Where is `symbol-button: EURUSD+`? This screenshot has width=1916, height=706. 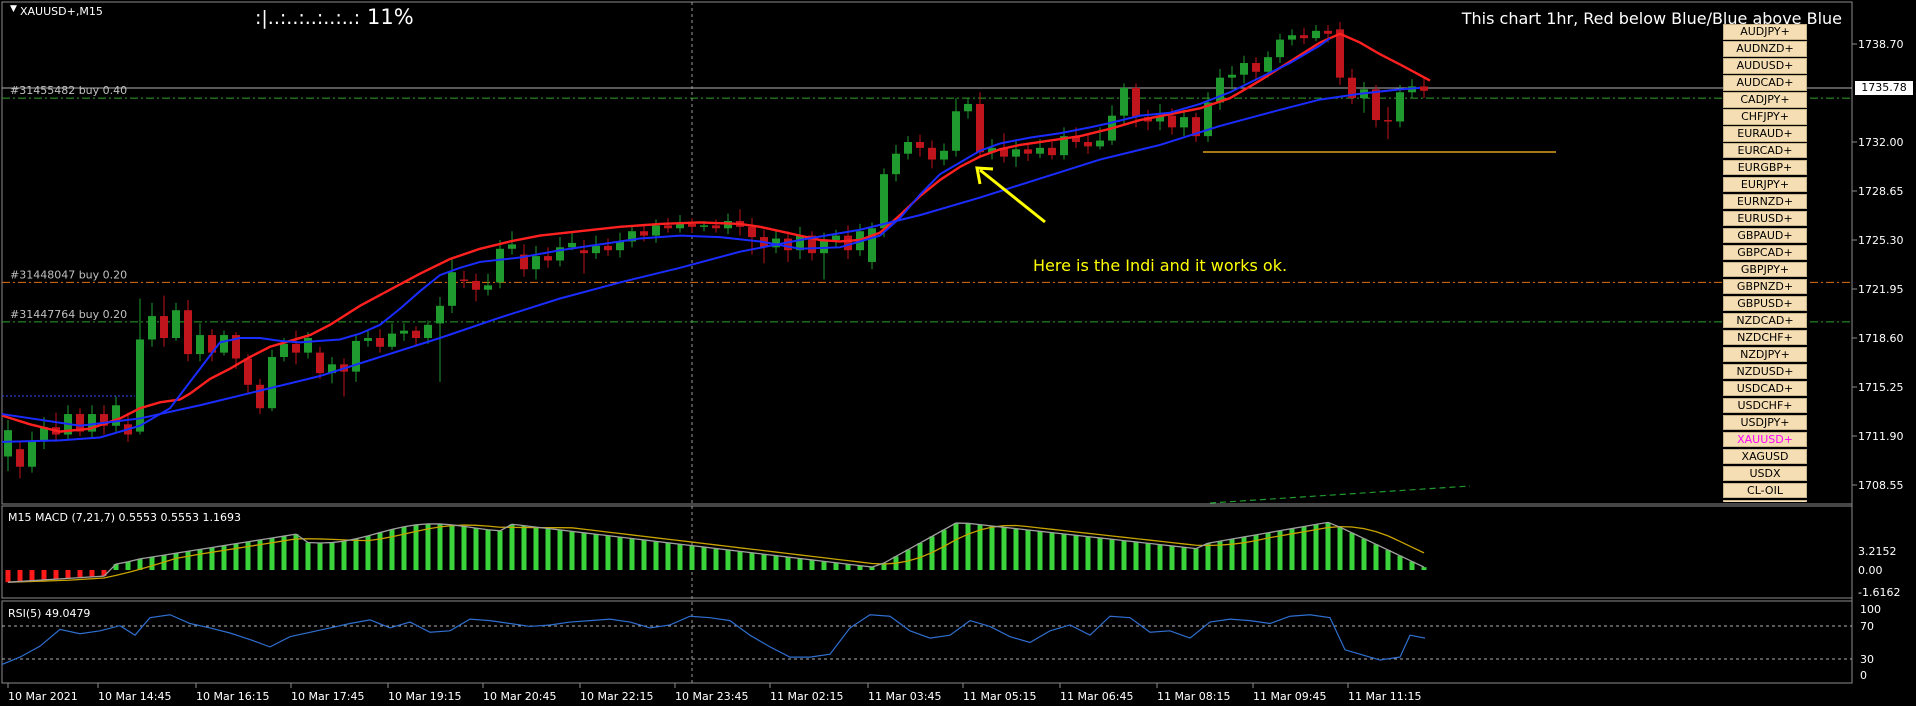
symbol-button: EURUSD+ is located at coordinates (1765, 218).